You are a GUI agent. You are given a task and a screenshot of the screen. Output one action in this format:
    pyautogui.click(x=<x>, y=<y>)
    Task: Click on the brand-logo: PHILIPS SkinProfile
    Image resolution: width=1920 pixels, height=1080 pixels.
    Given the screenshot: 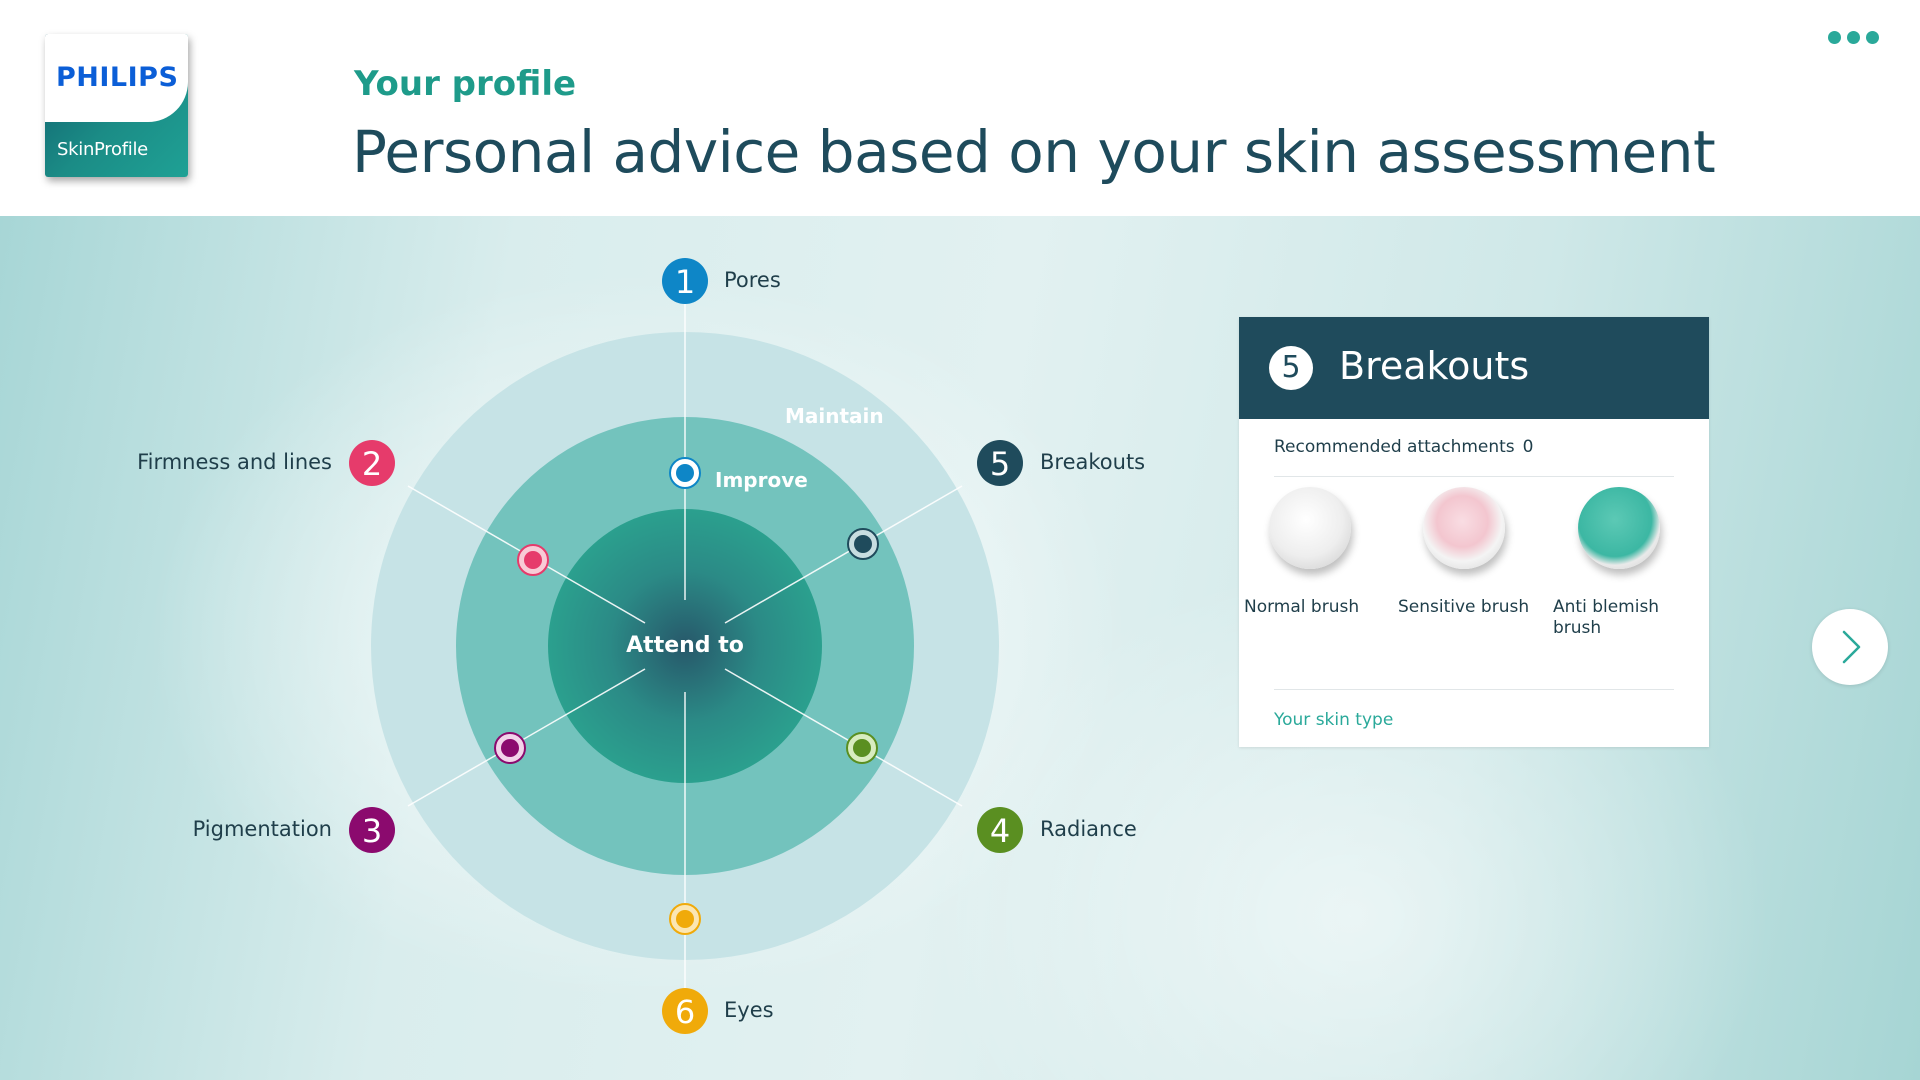 What is the action you would take?
    pyautogui.click(x=116, y=105)
    